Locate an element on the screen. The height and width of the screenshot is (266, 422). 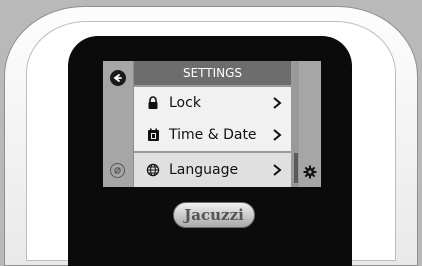
menu-item-language: Language is located at coordinates (212, 170).